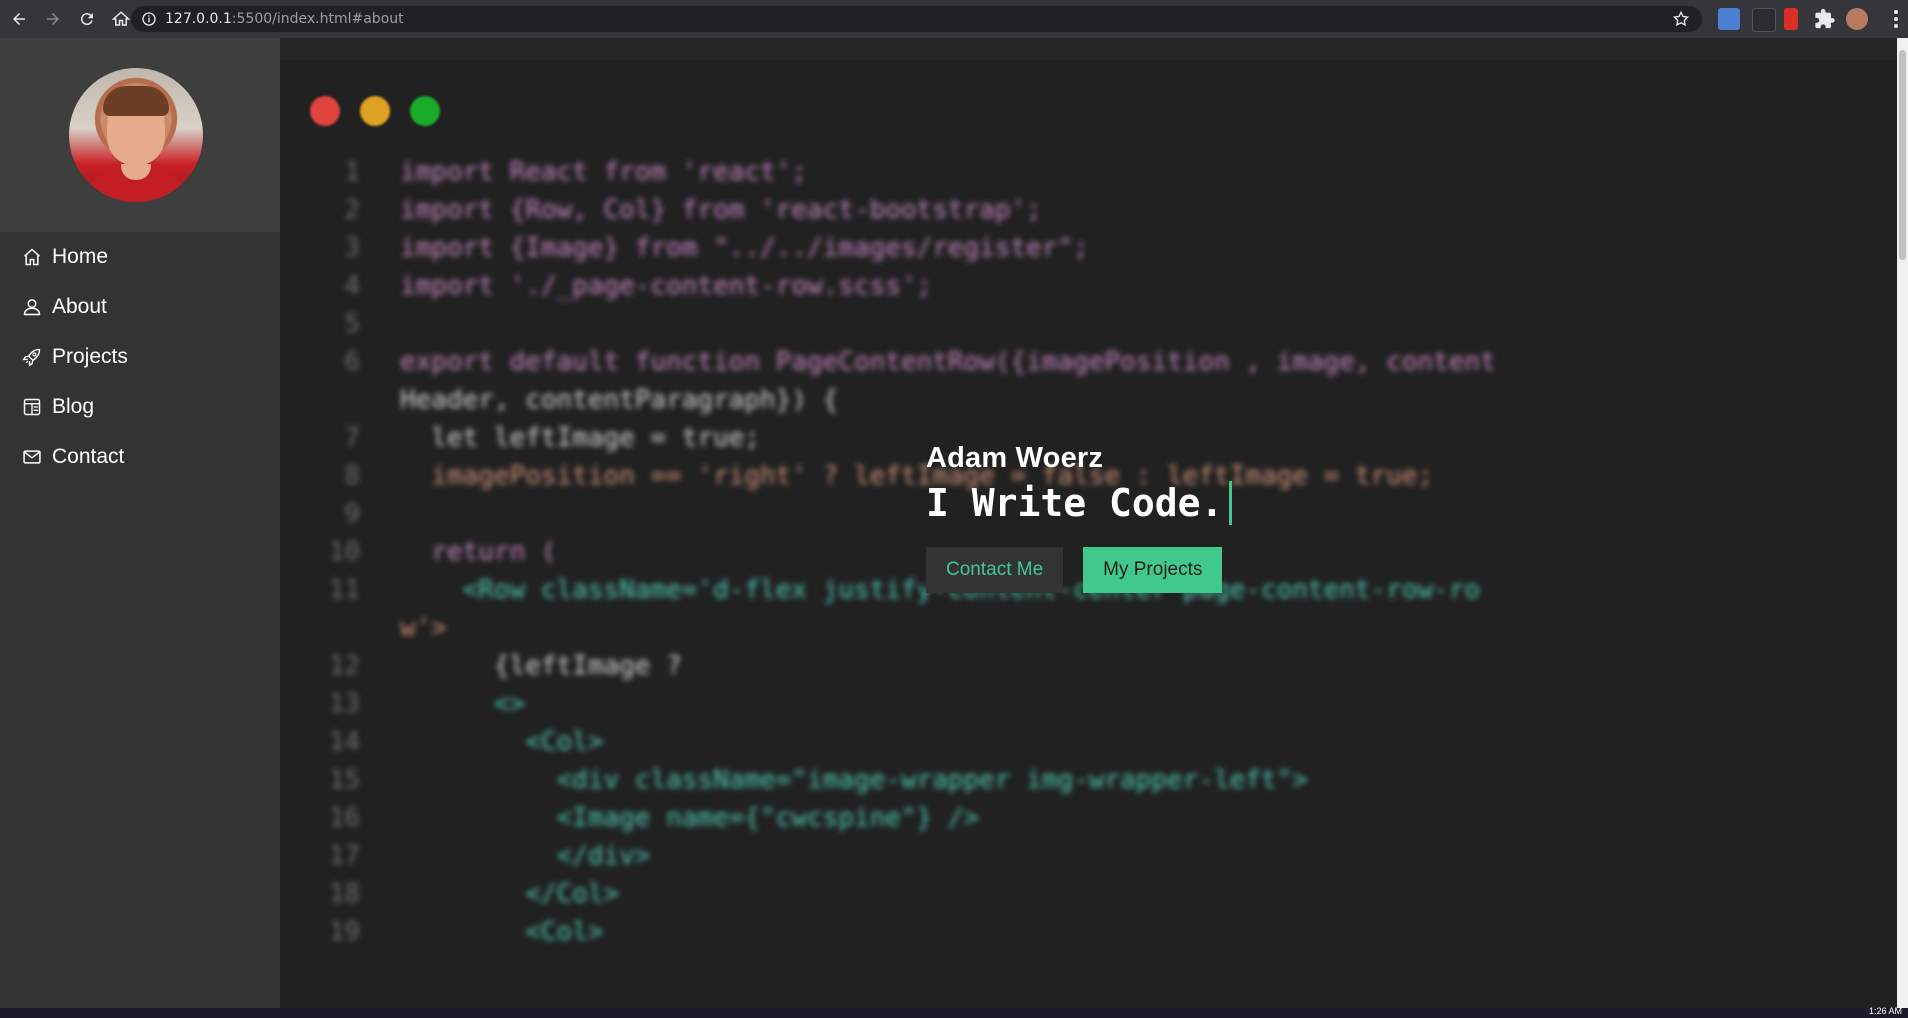  Describe the element at coordinates (352, 210) in the screenshot. I see `line-number: 2` at that location.